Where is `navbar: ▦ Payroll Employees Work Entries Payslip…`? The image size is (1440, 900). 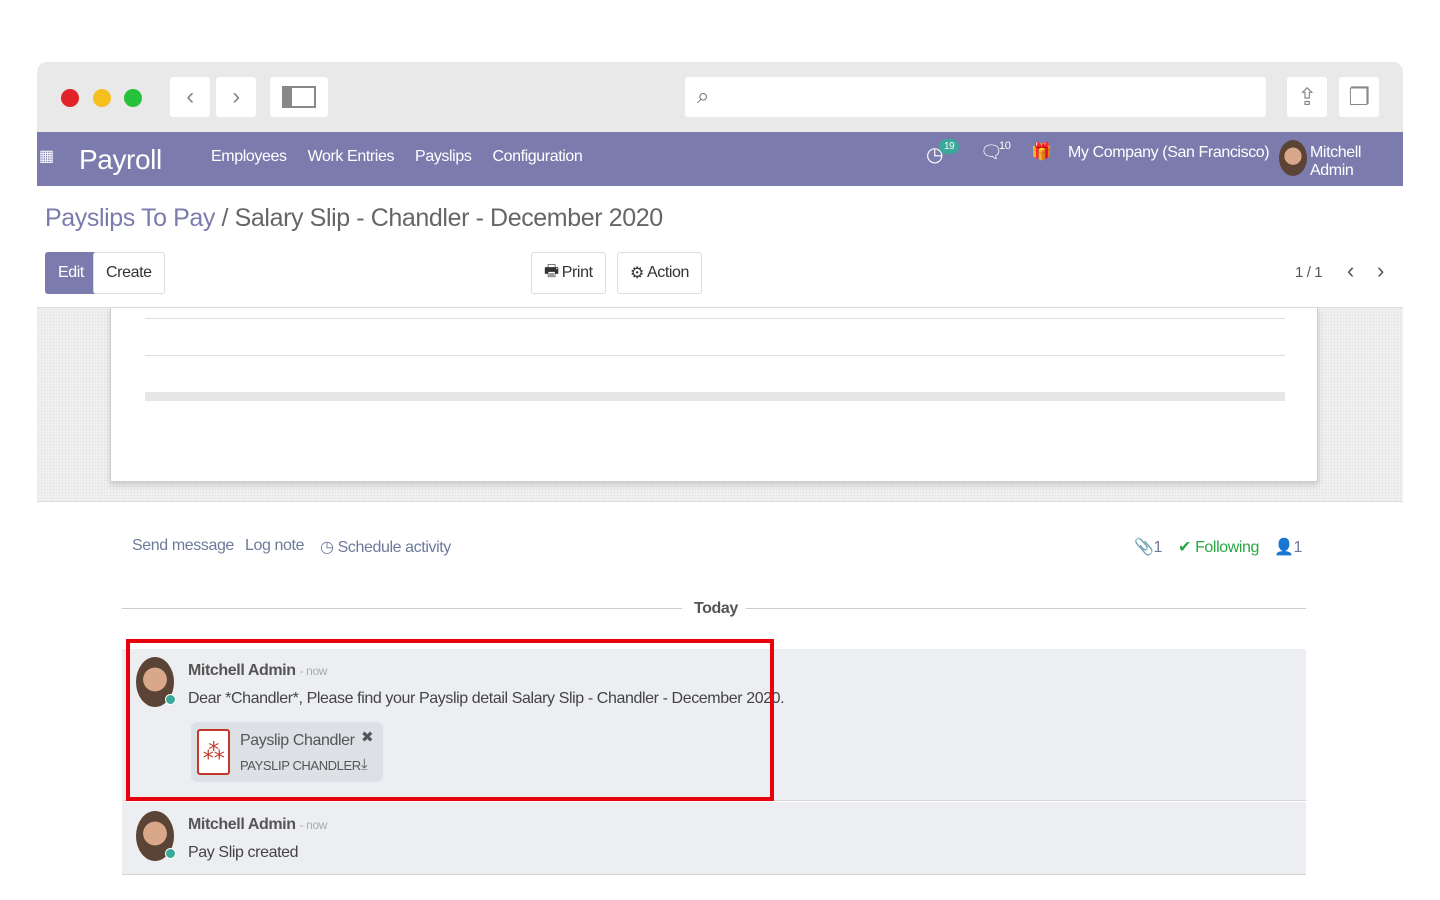 navbar: ▦ Payroll Employees Work Entries Payslip… is located at coordinates (720, 159).